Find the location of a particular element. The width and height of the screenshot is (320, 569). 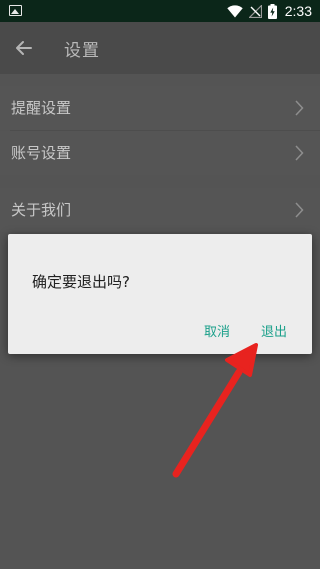

settings-item-label: 账号设置 is located at coordinates (41, 153).